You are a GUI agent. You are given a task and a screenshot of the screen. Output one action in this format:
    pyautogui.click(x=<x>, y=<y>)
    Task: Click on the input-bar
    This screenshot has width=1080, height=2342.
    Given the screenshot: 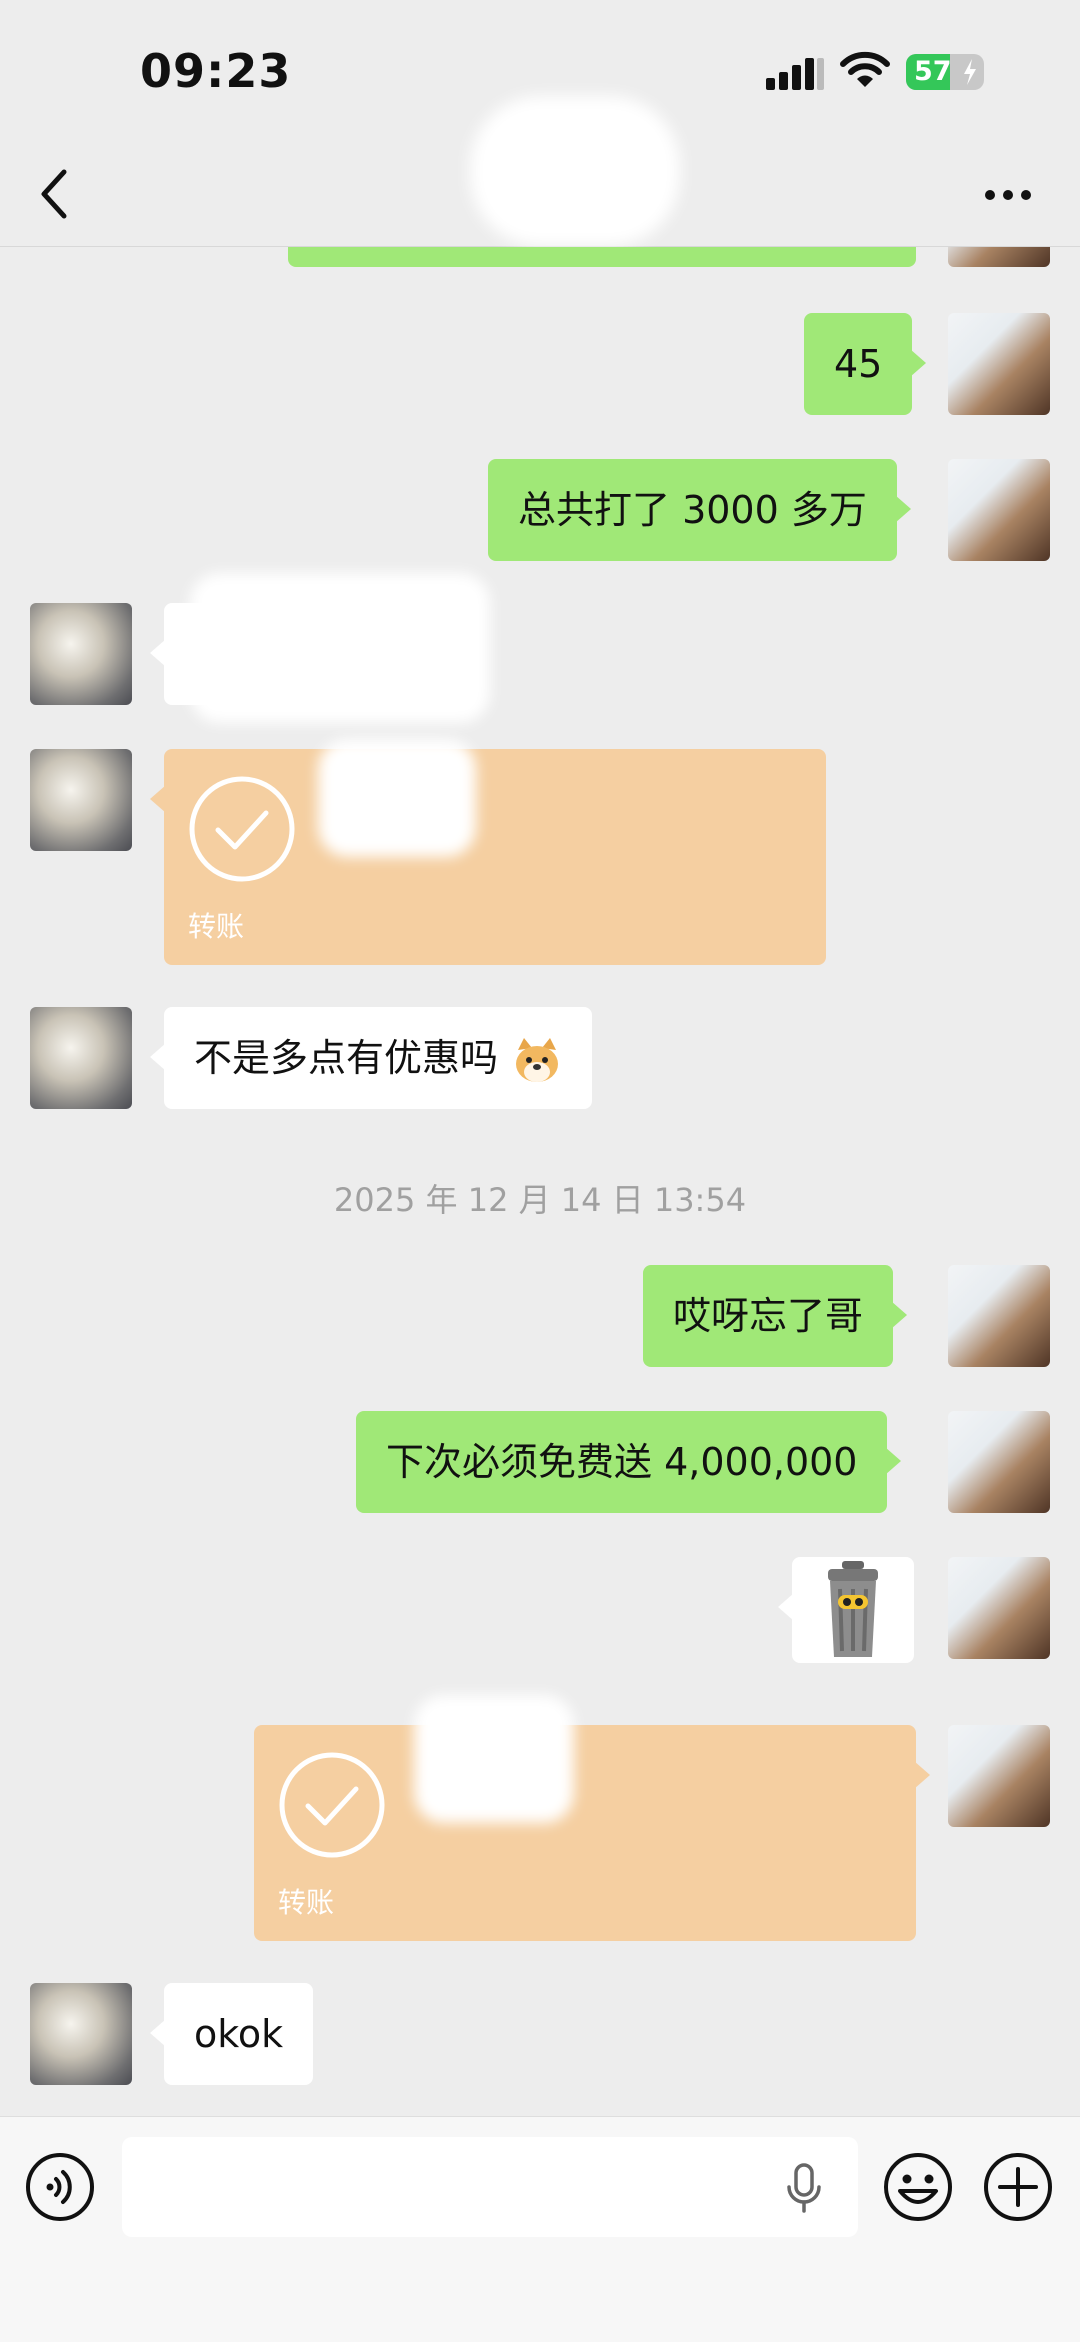 What is the action you would take?
    pyautogui.click(x=540, y=2229)
    